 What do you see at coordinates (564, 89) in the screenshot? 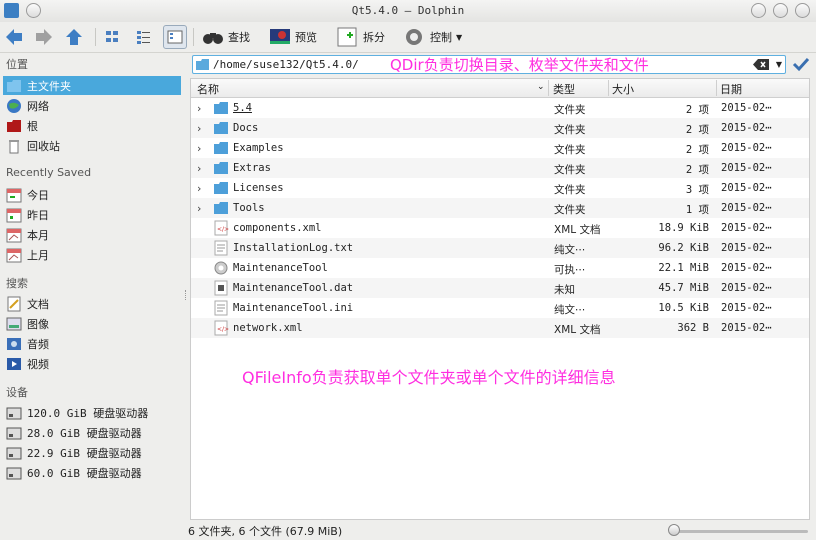
I see `column-type: 类型` at bounding box center [564, 89].